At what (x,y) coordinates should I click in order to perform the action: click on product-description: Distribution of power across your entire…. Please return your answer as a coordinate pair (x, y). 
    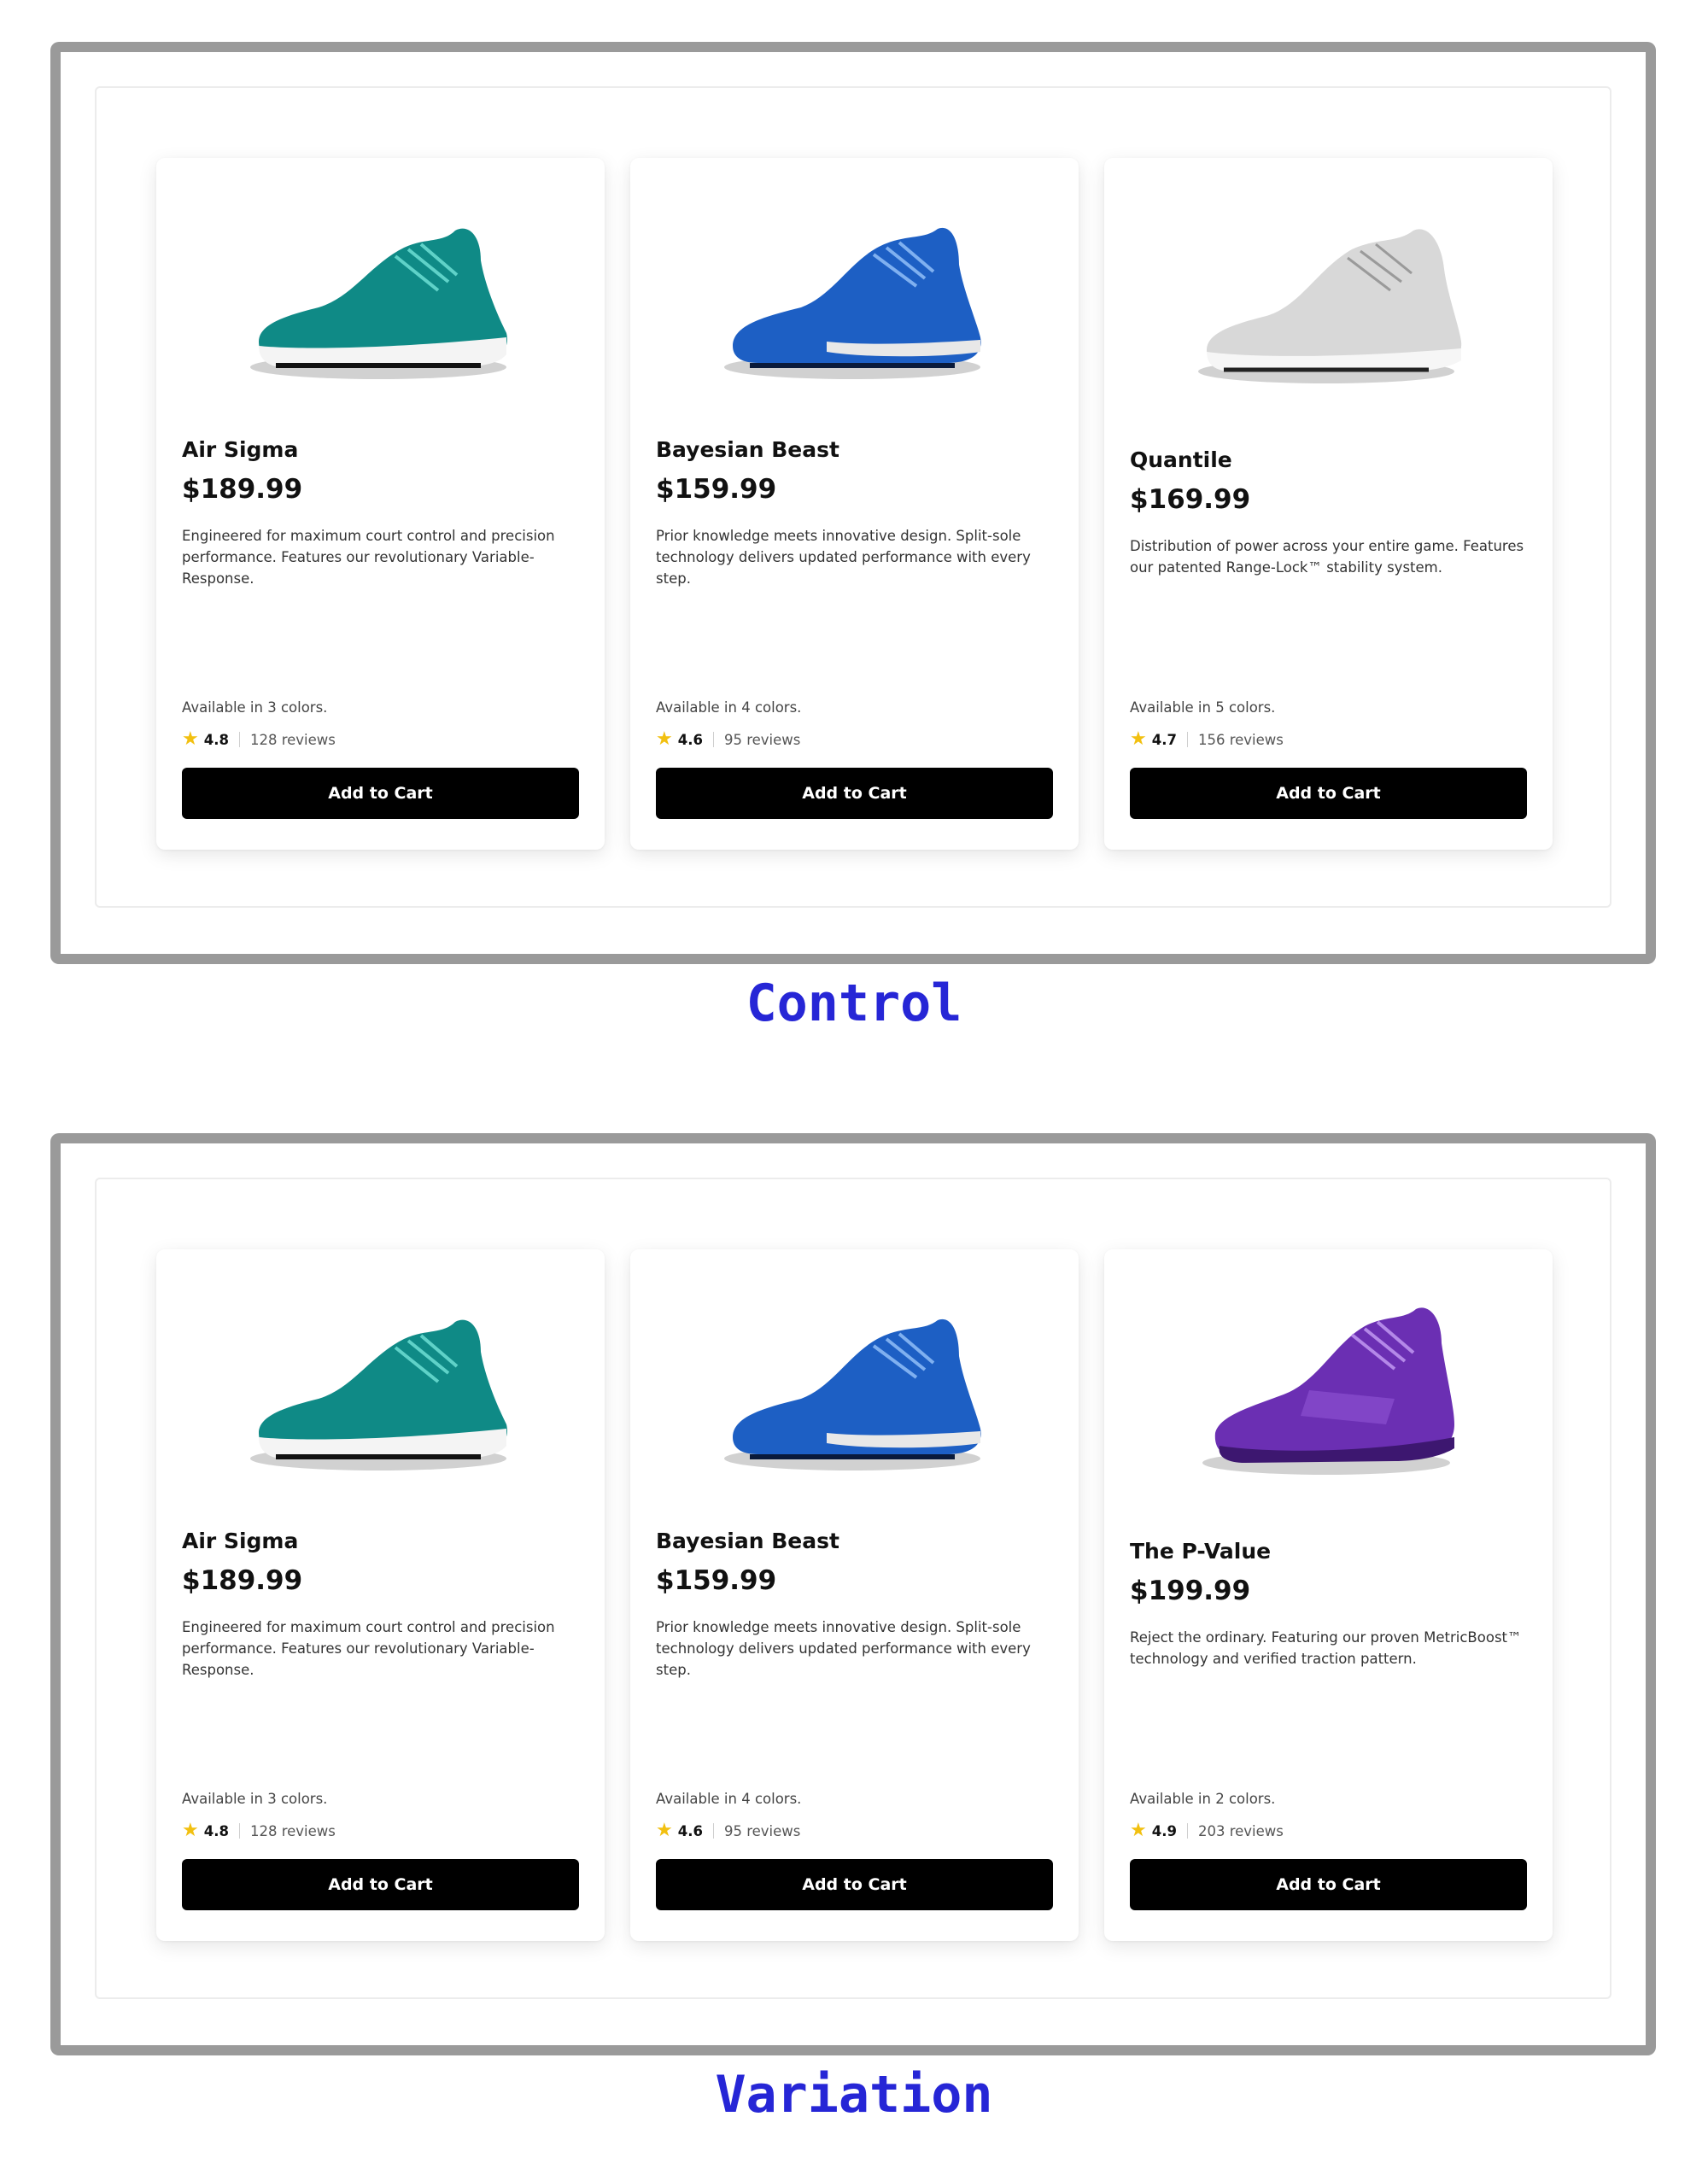
    Looking at the image, I should click on (1327, 557).